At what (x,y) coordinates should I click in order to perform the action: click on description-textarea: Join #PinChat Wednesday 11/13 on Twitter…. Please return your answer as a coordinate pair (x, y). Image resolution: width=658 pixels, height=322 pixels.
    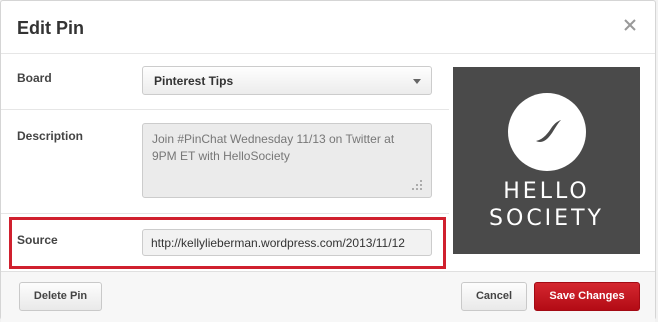
    Looking at the image, I should click on (287, 160).